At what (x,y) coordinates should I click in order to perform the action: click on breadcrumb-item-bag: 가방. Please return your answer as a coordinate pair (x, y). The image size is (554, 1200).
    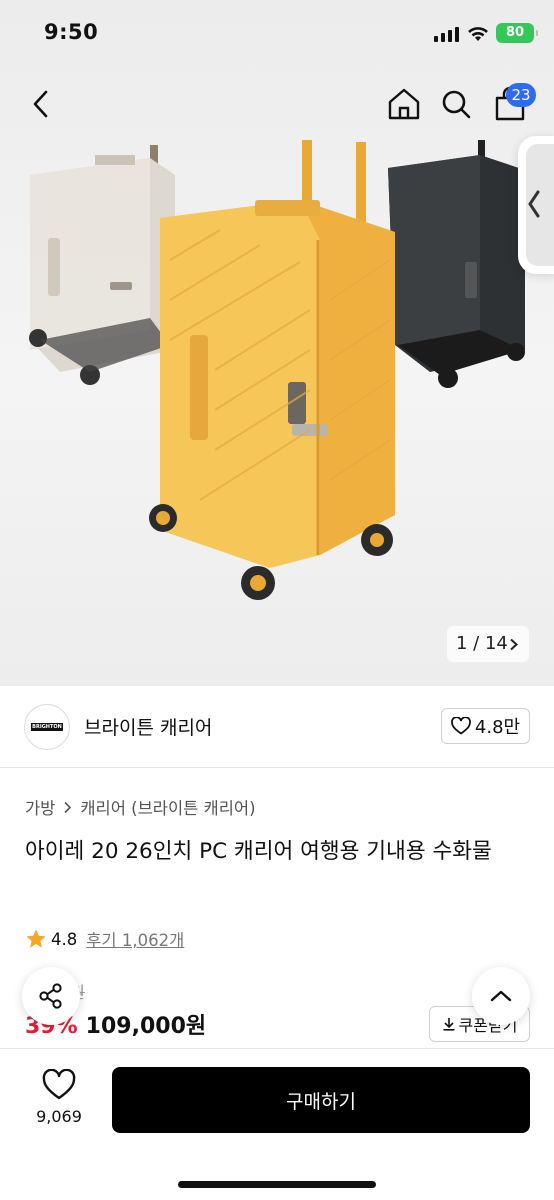
    Looking at the image, I should click on (40, 807).